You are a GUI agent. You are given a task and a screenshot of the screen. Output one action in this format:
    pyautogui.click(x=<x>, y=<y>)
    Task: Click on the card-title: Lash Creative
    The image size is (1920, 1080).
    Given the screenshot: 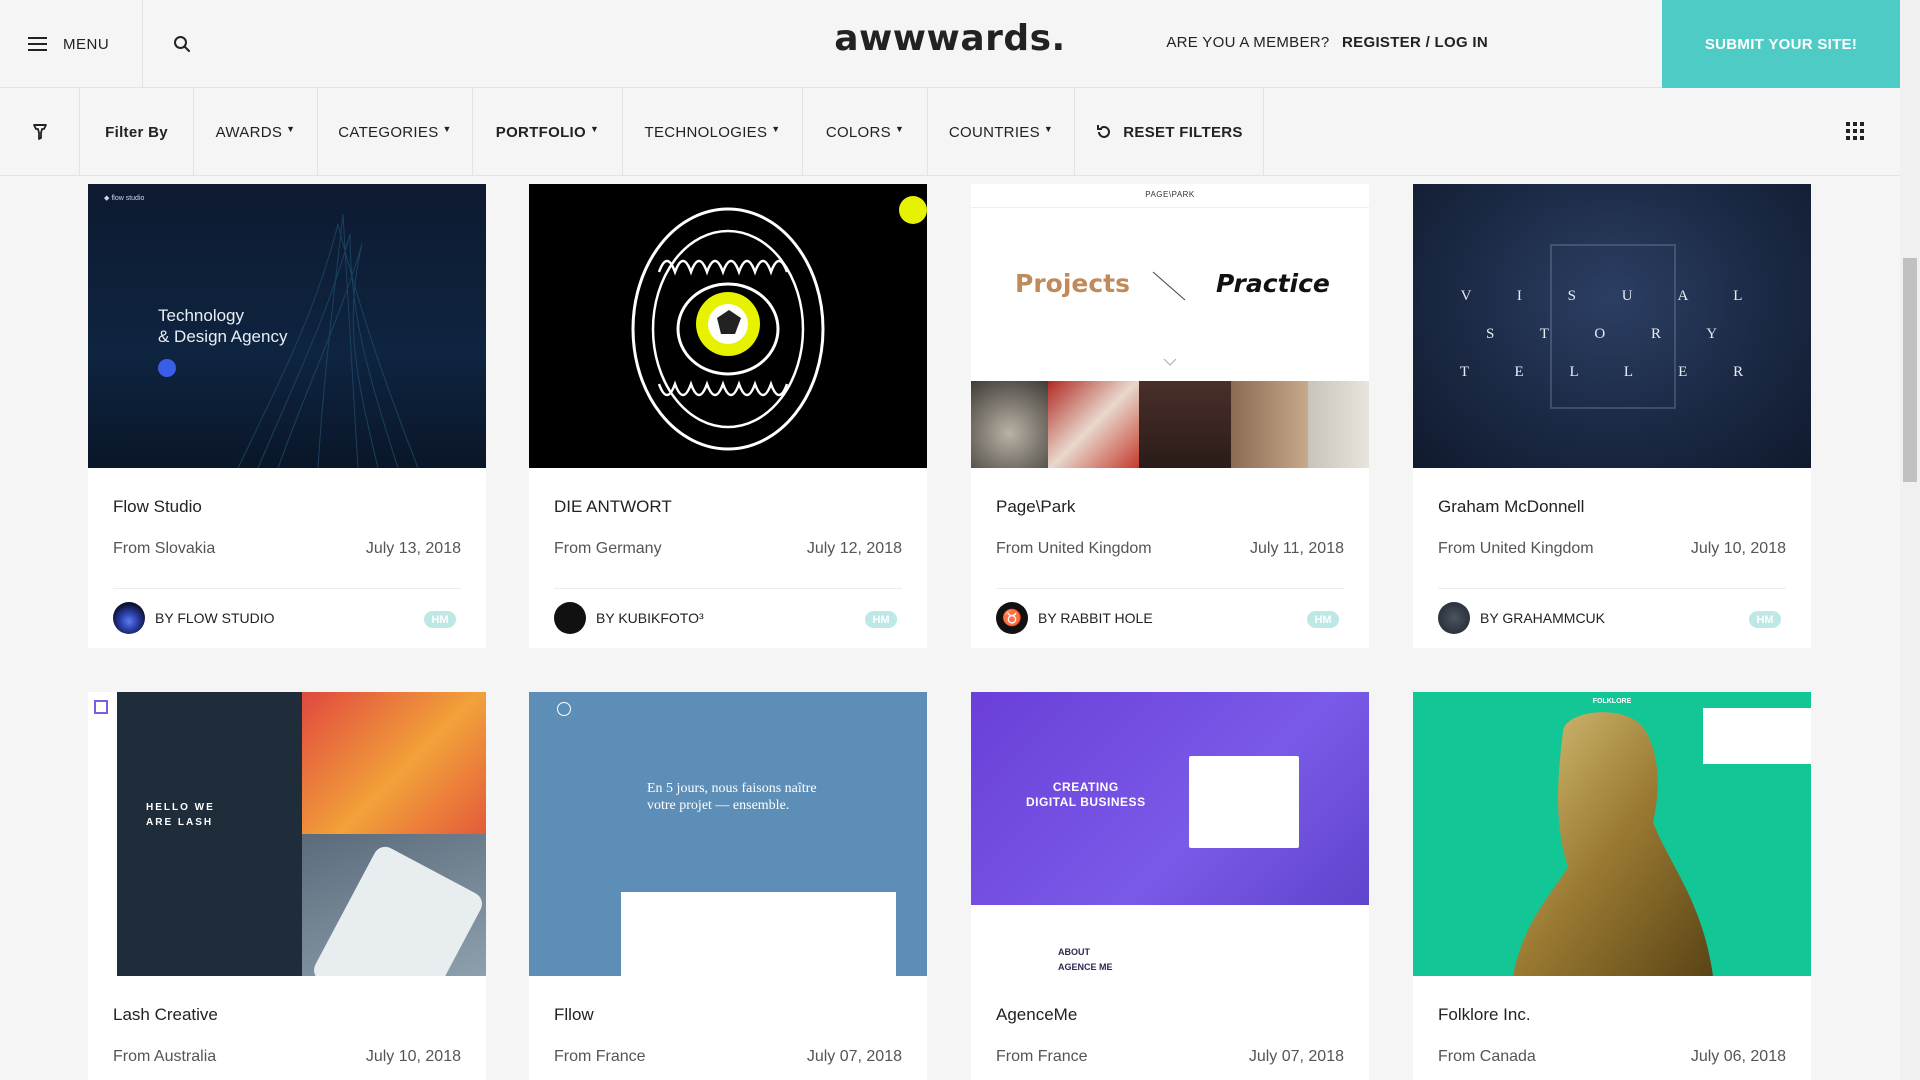 What is the action you would take?
    pyautogui.click(x=165, y=1015)
    